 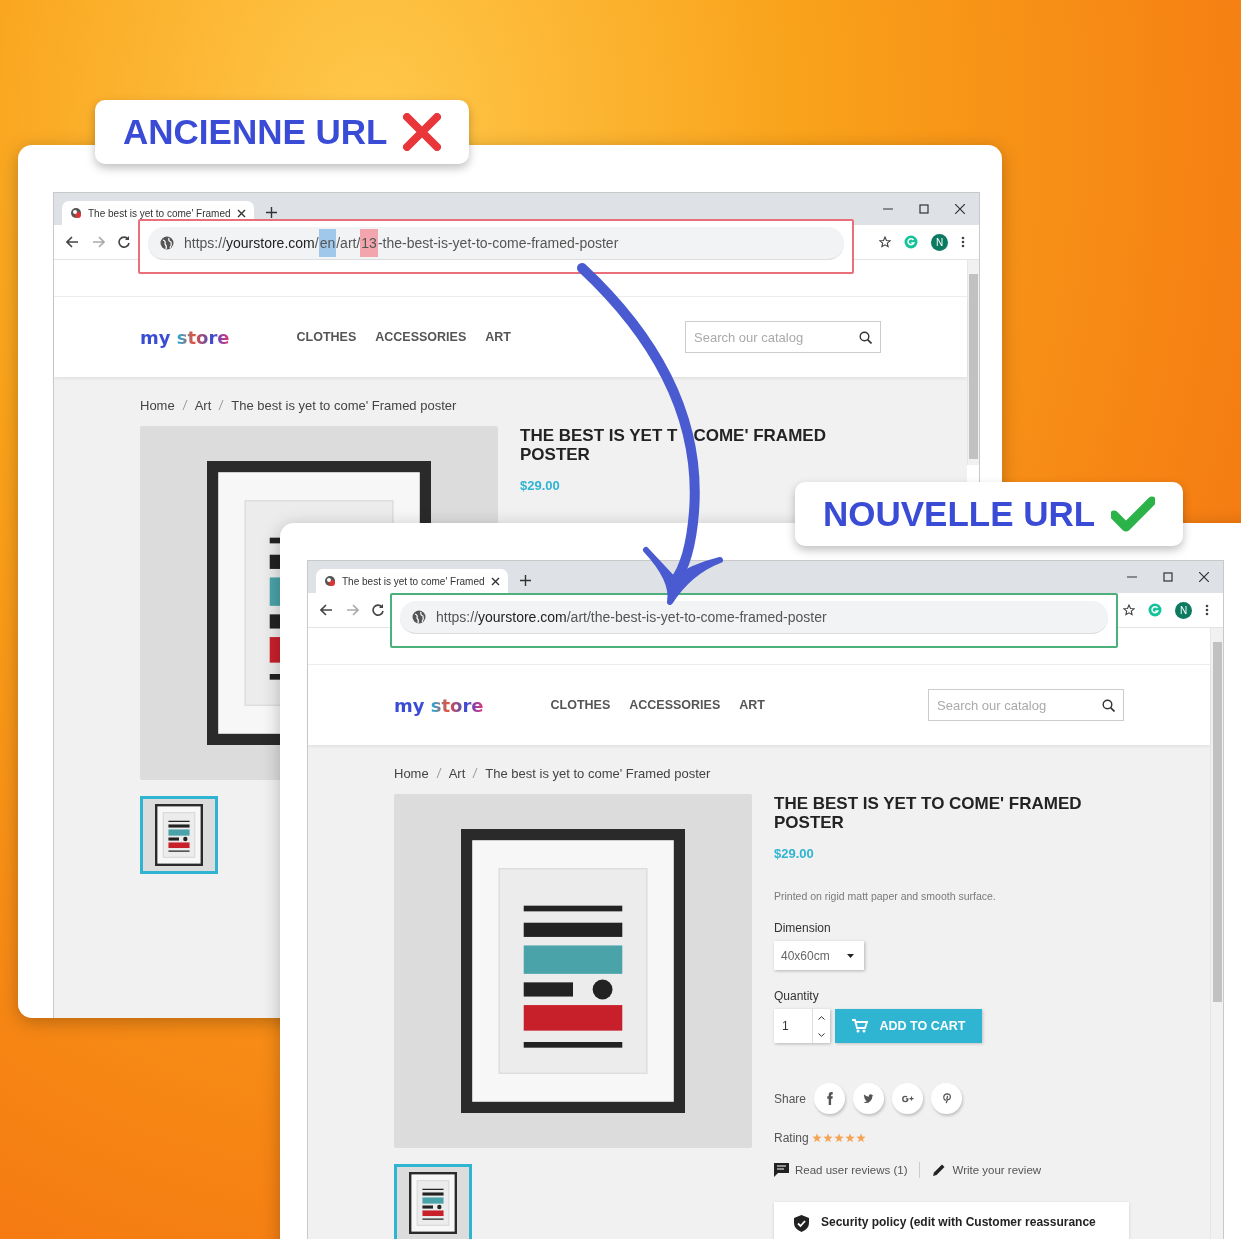 I want to click on browser-tab: The best is yet to come' Framed, so click(x=412, y=581).